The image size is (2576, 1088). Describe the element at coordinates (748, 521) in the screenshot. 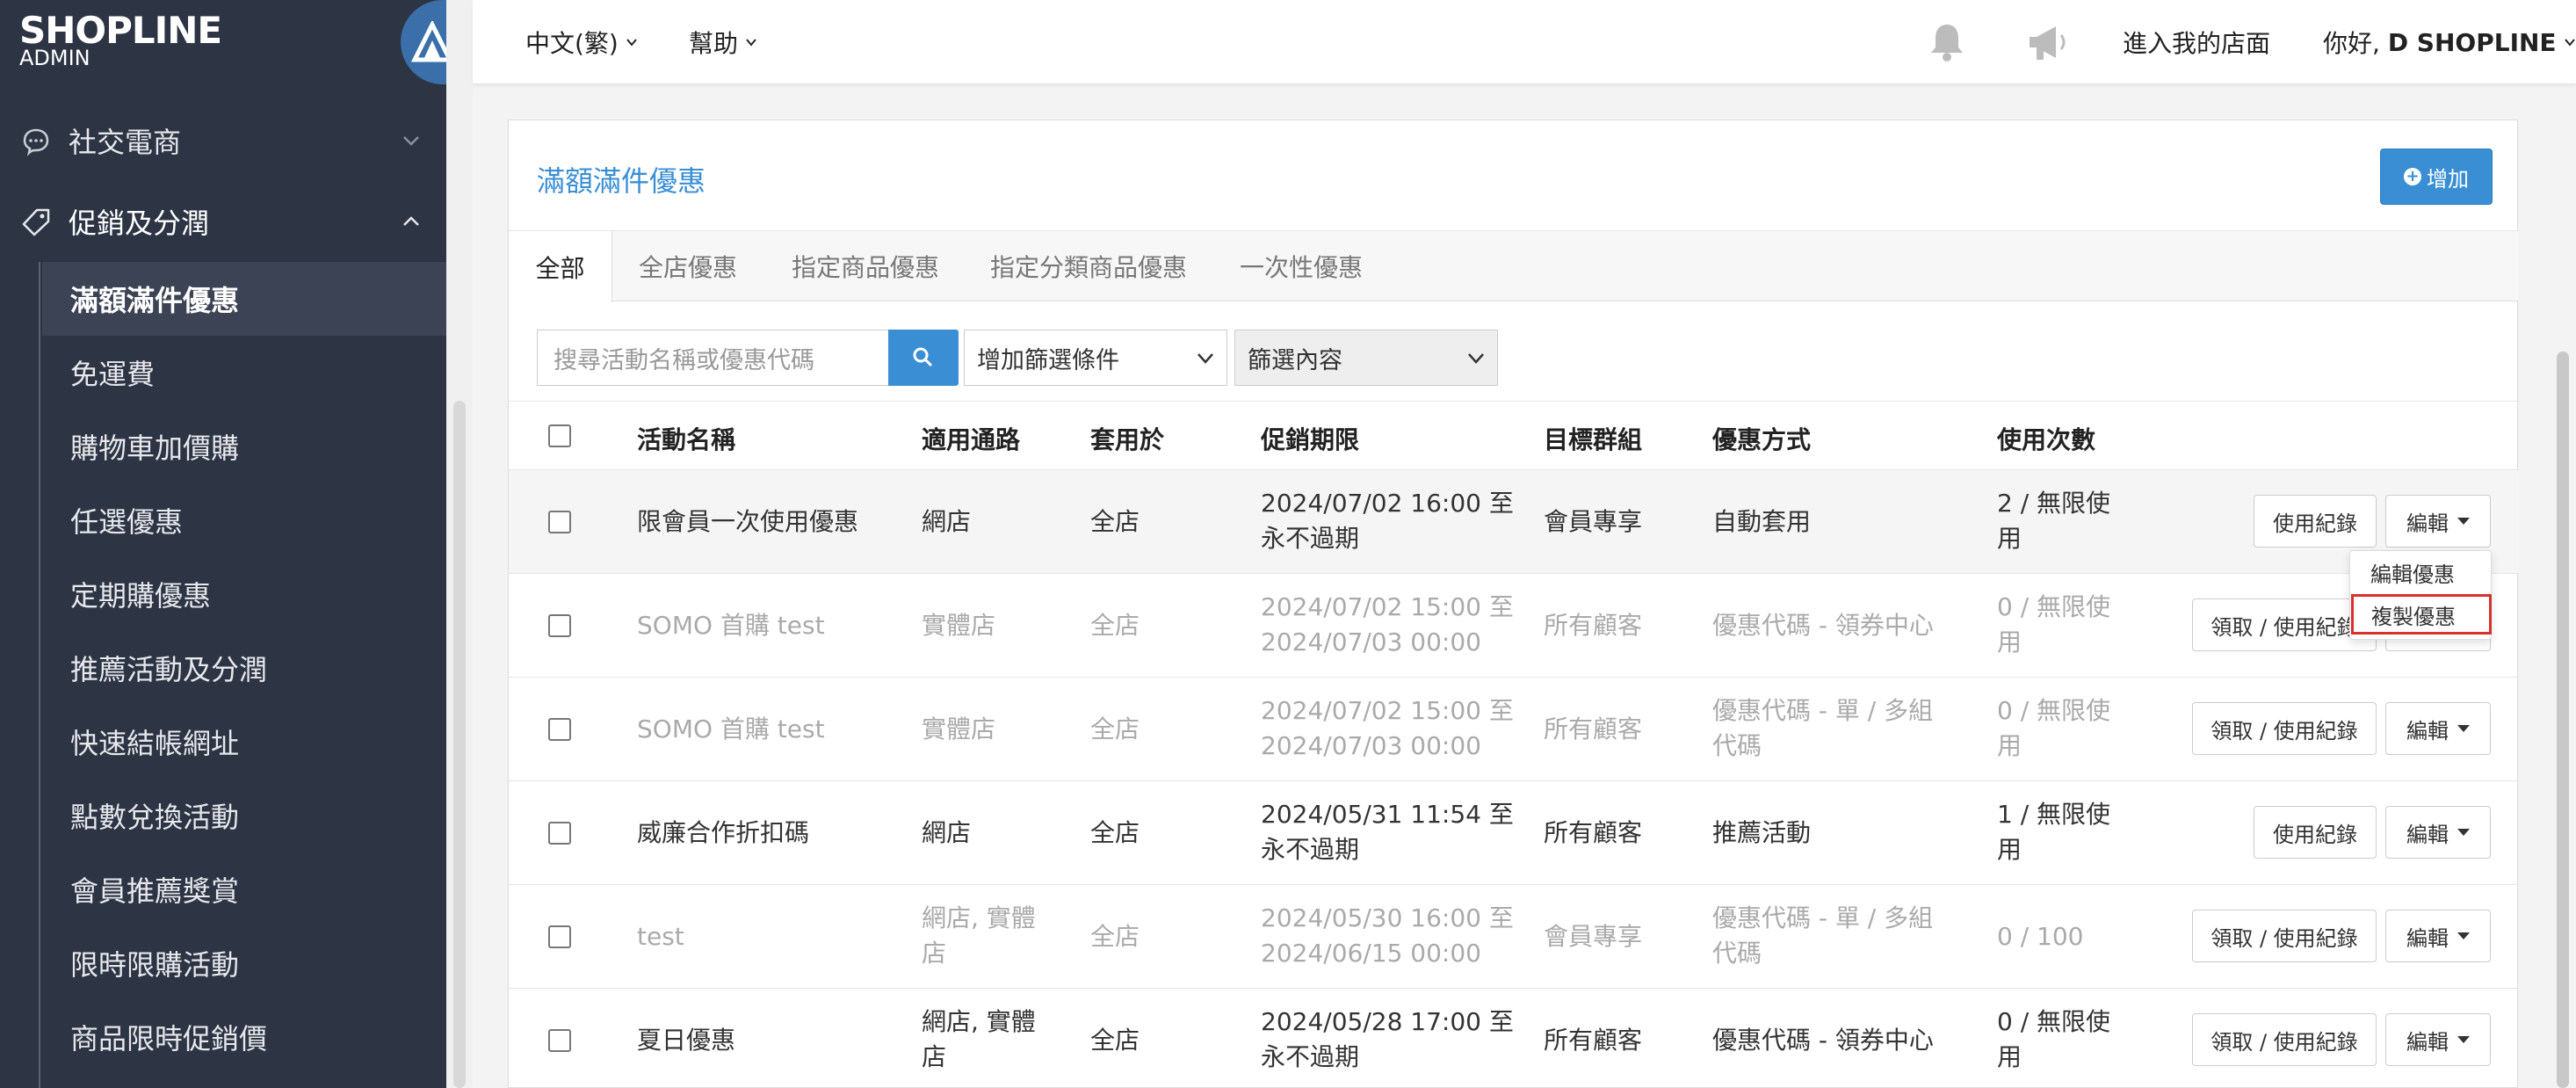

I see `promo-name: 限會員一次使用優惠` at that location.